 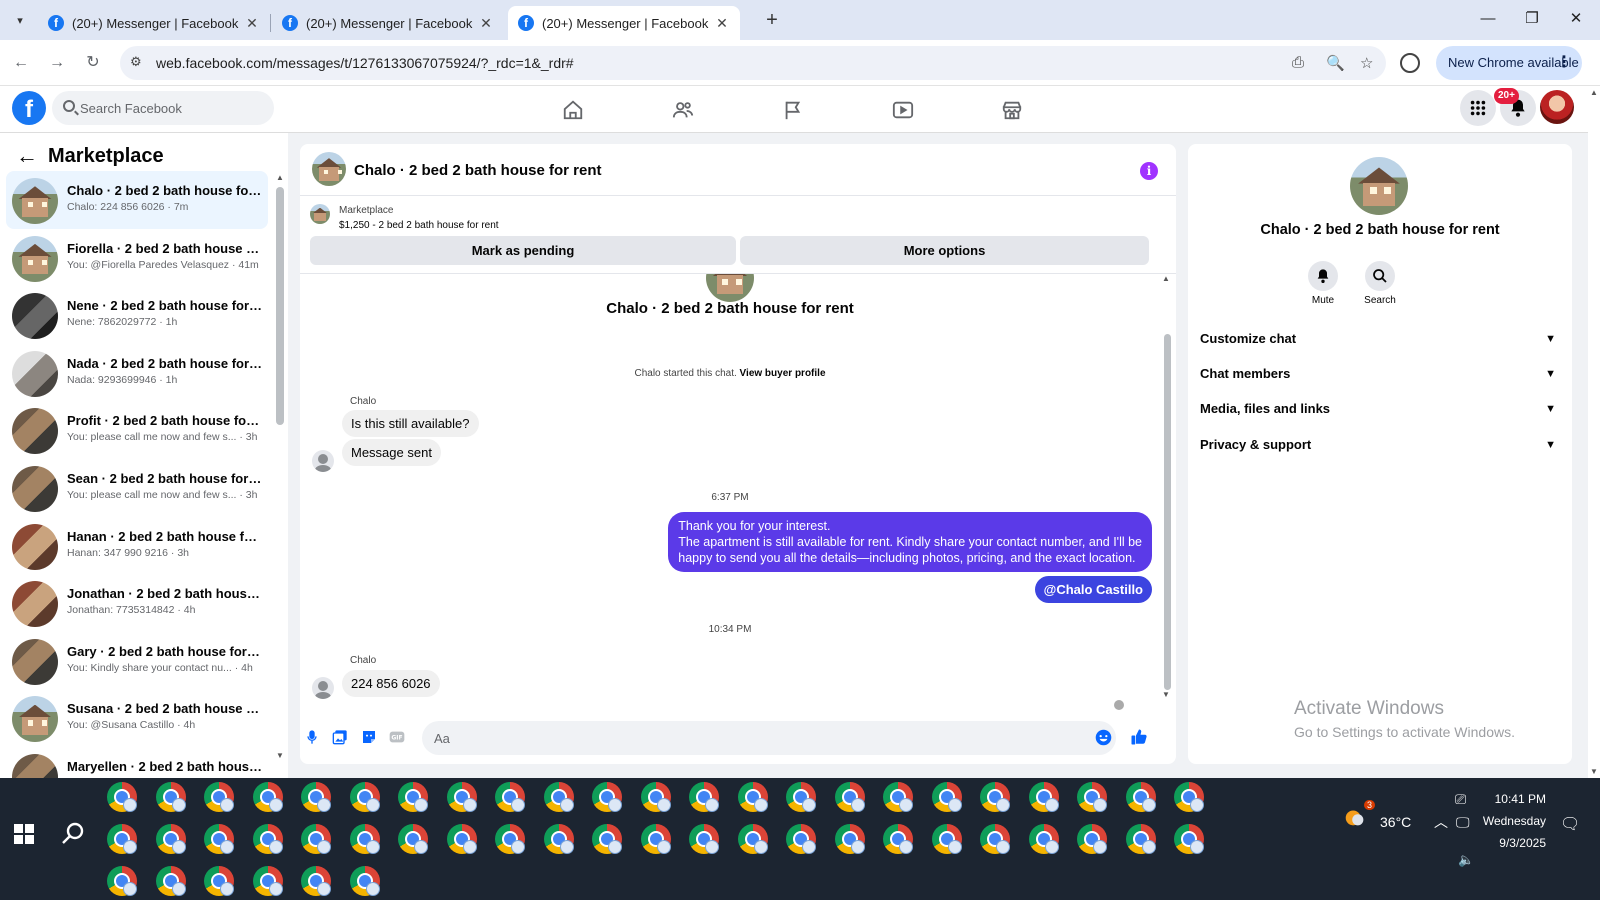 I want to click on account-avatar, so click(x=1557, y=107).